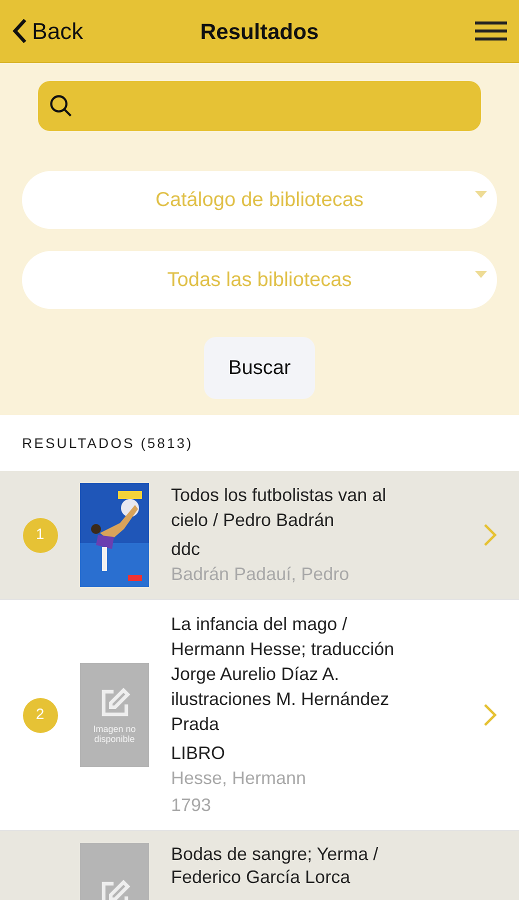  I want to click on result-number: 1, so click(40, 535).